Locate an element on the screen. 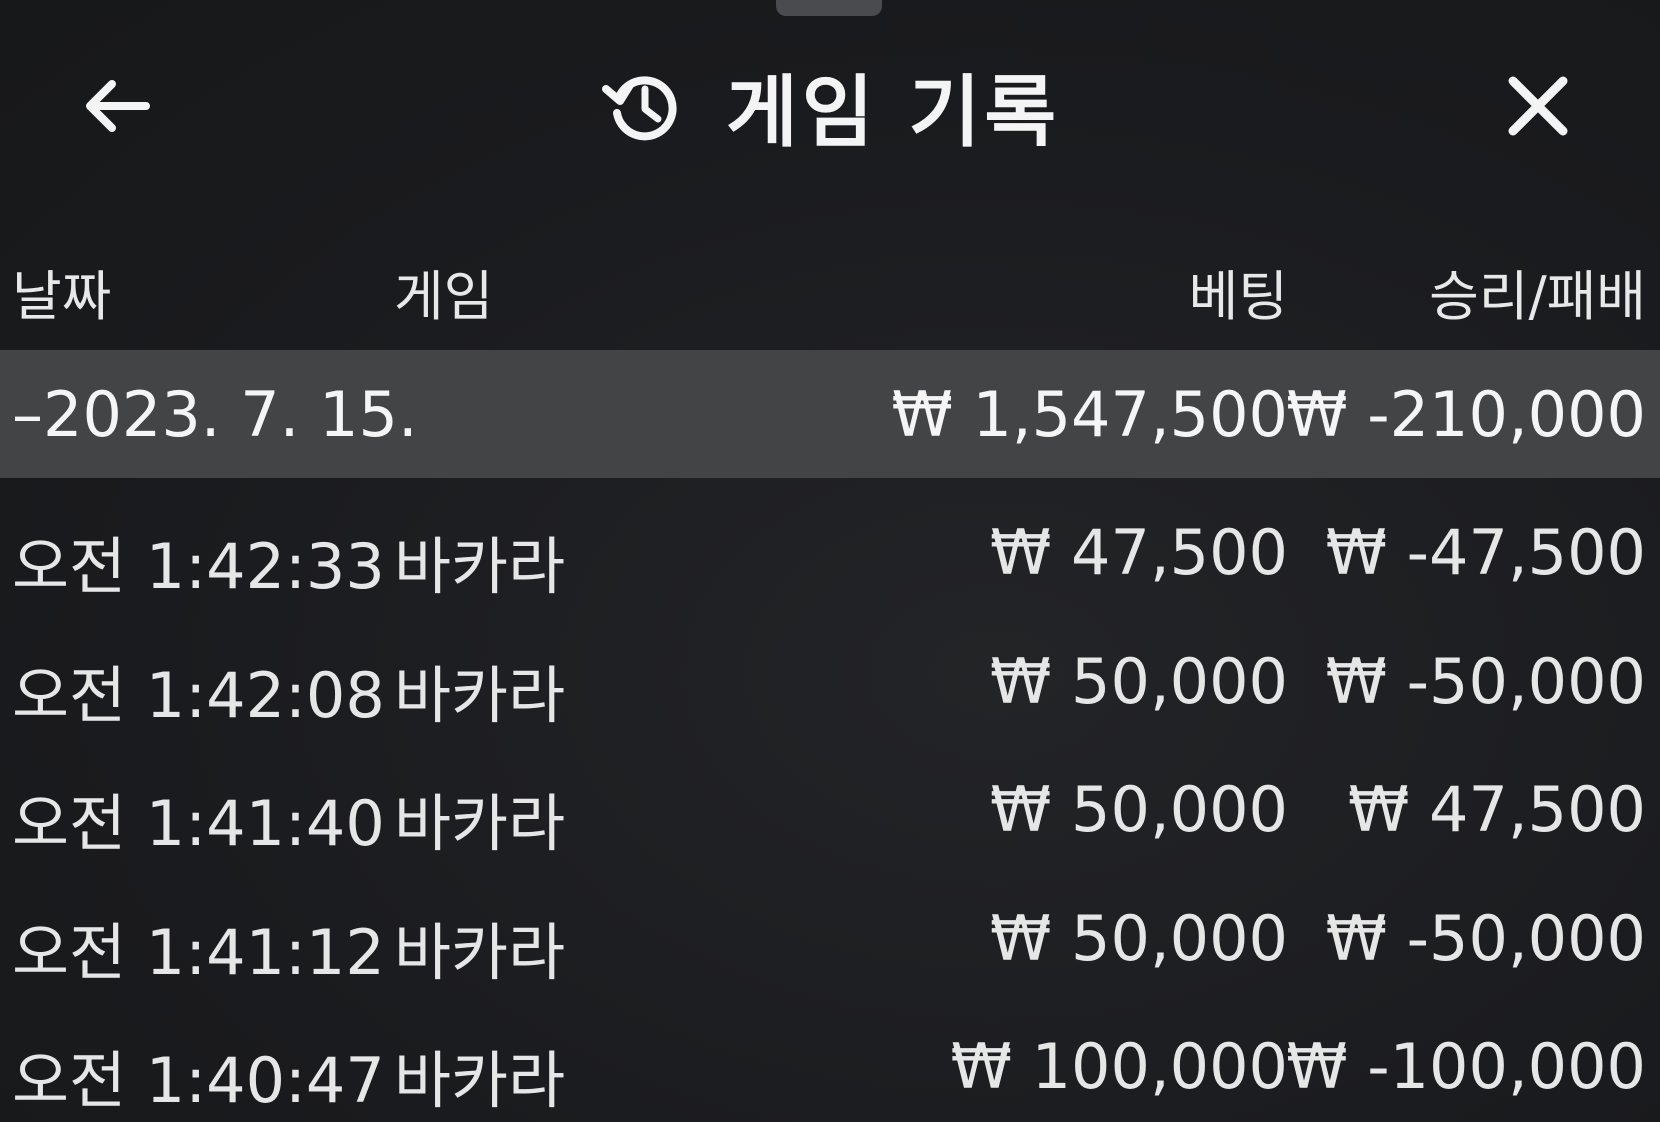 Image resolution: width=1660 pixels, height=1122 pixels. summary-win-loss-total: ₩ -210,000 is located at coordinates (1466, 414).